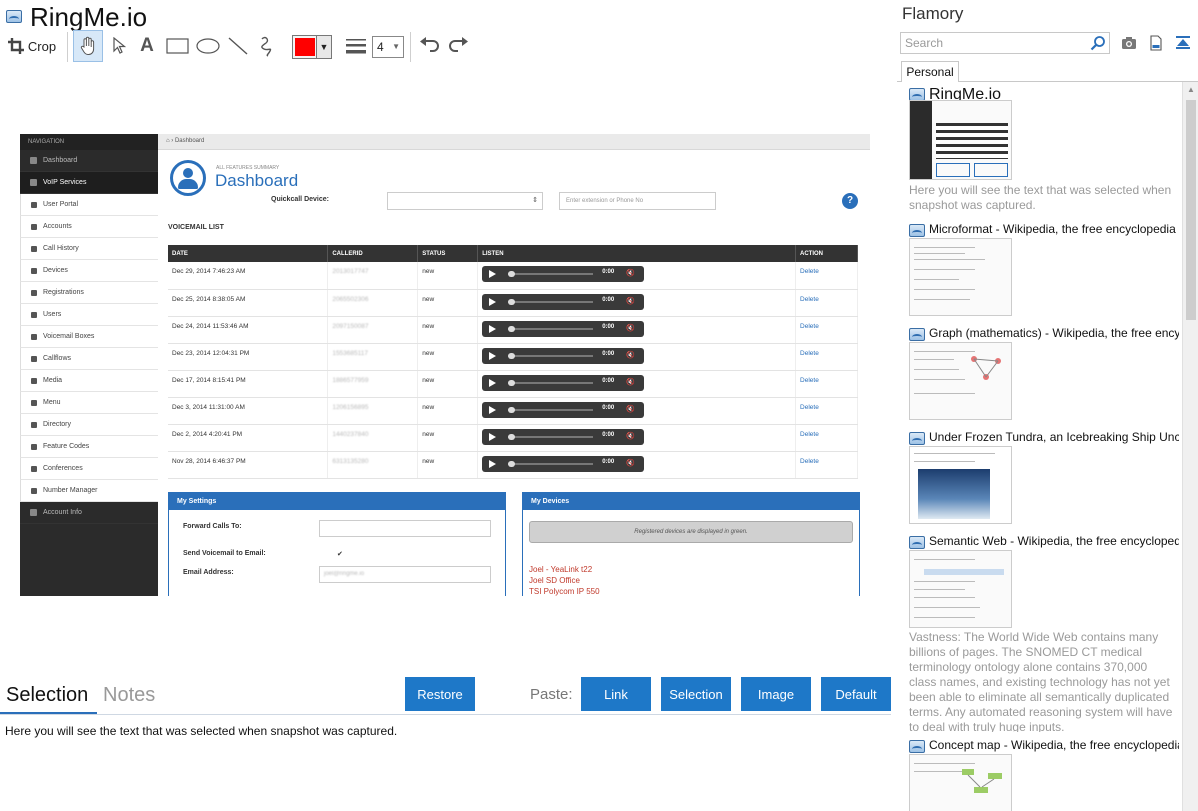  What do you see at coordinates (637, 201) in the screenshot?
I see `quickcall-input: Enter extension or Phone No` at bounding box center [637, 201].